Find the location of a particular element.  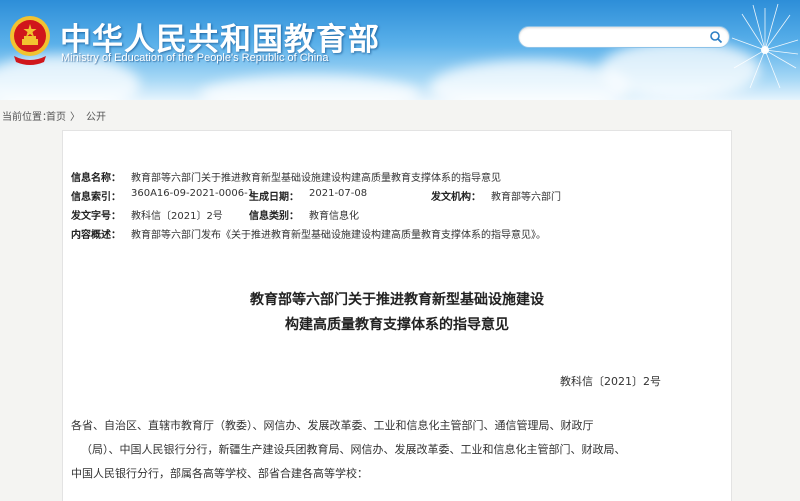

document-title-line2: 构建高质量教育支撑体系的指导意见 is located at coordinates (397, 325).